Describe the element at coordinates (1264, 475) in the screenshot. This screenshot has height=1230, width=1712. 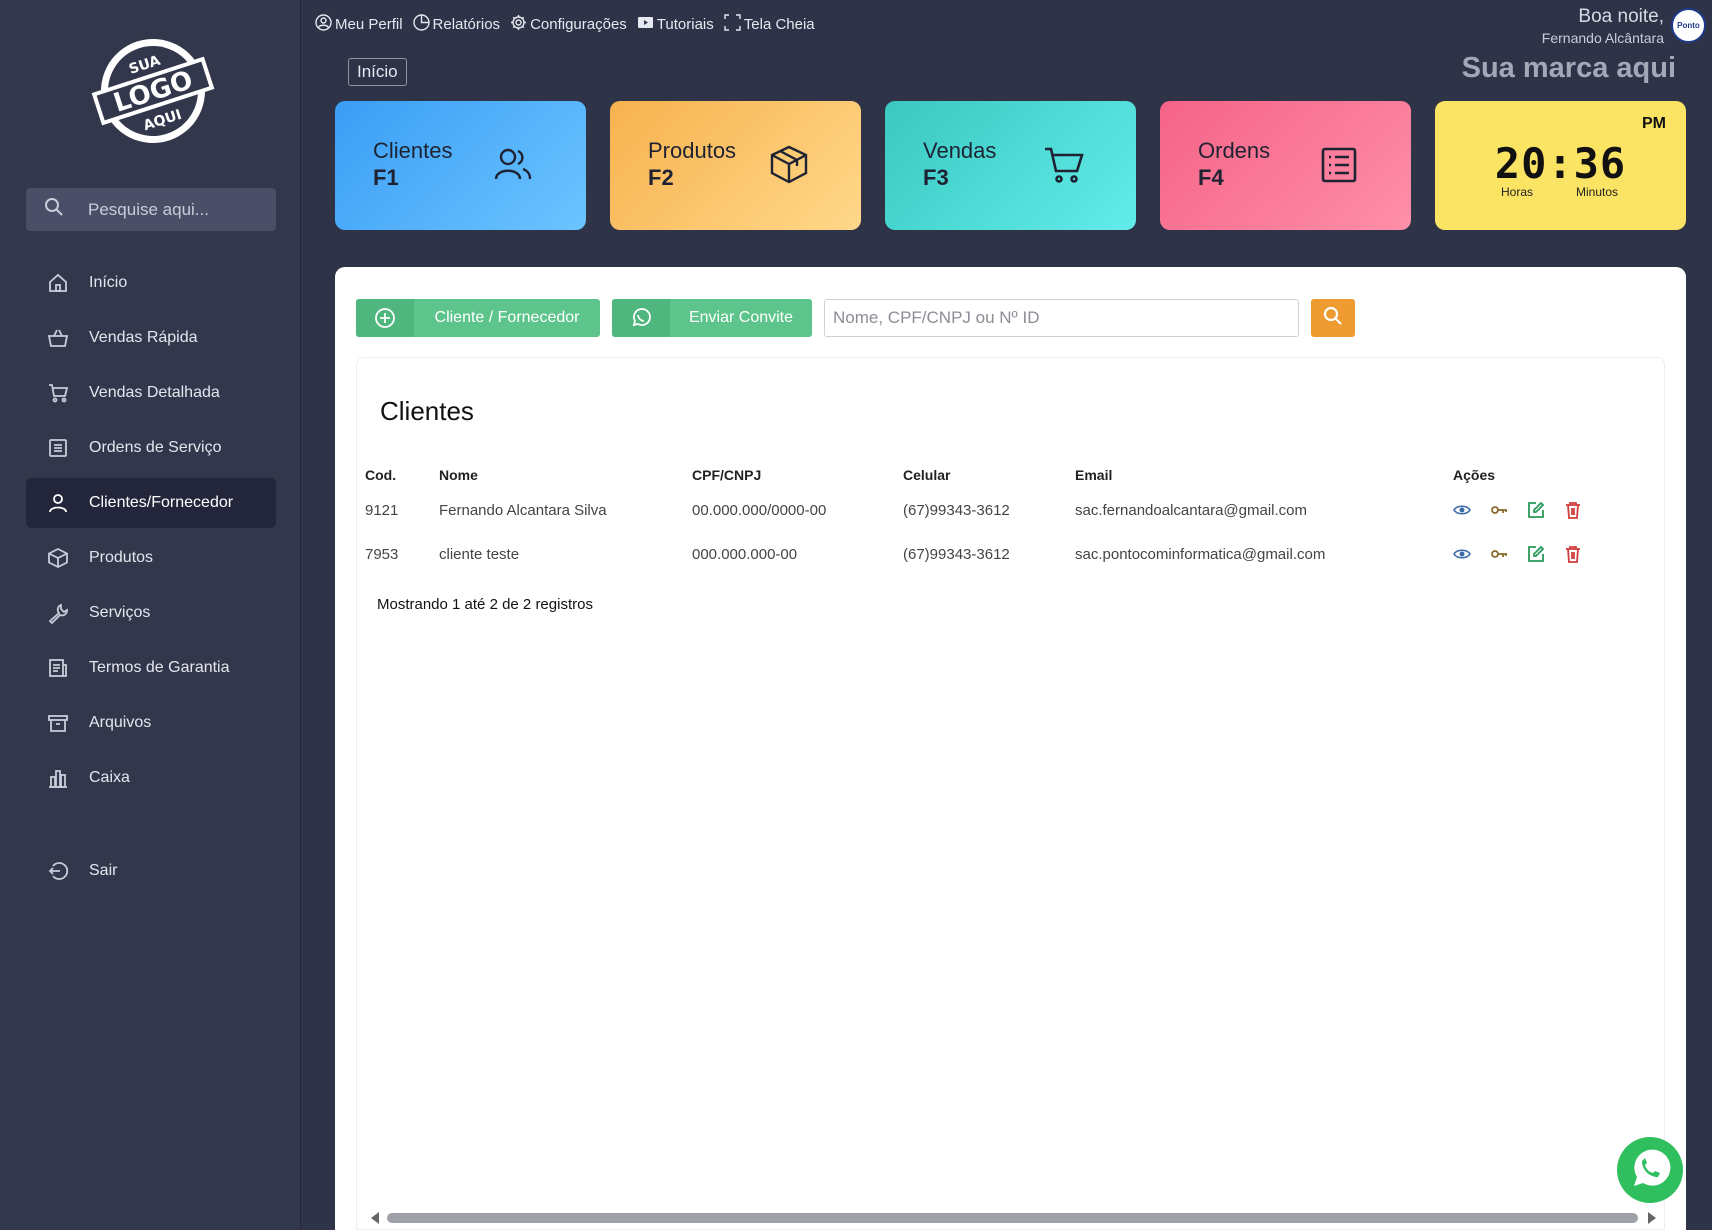
I see `column-header: Email` at that location.